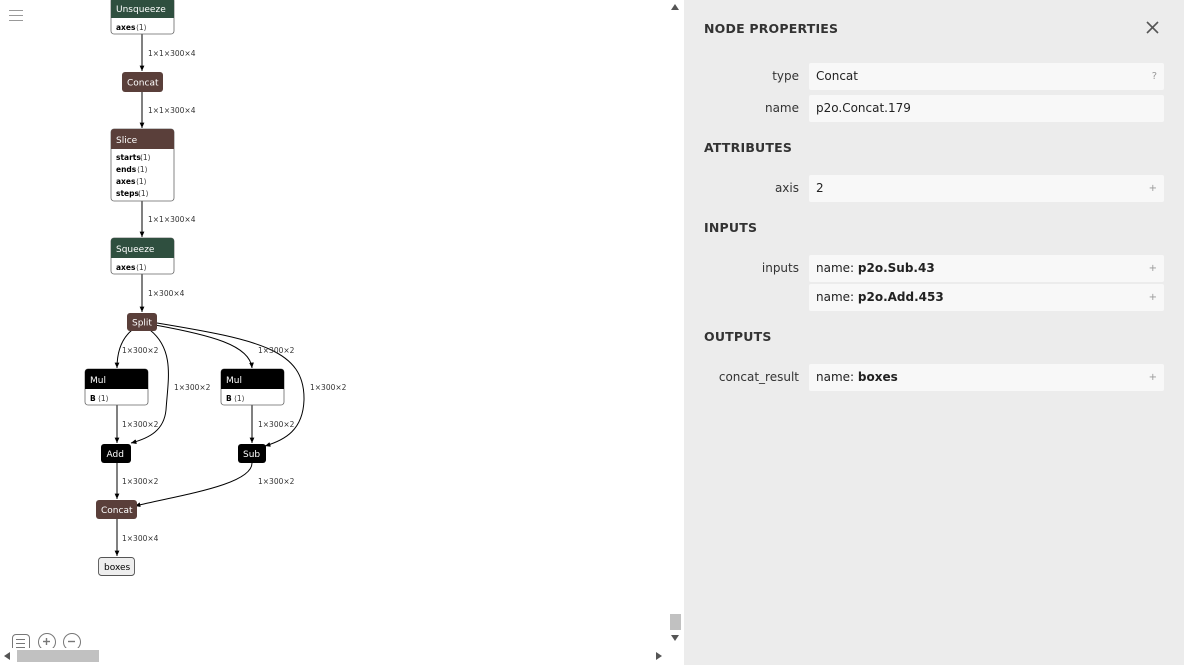 The width and height of the screenshot is (1184, 665). Describe the element at coordinates (731, 227) in the screenshot. I see `inputs-section-title: INPUTS` at that location.